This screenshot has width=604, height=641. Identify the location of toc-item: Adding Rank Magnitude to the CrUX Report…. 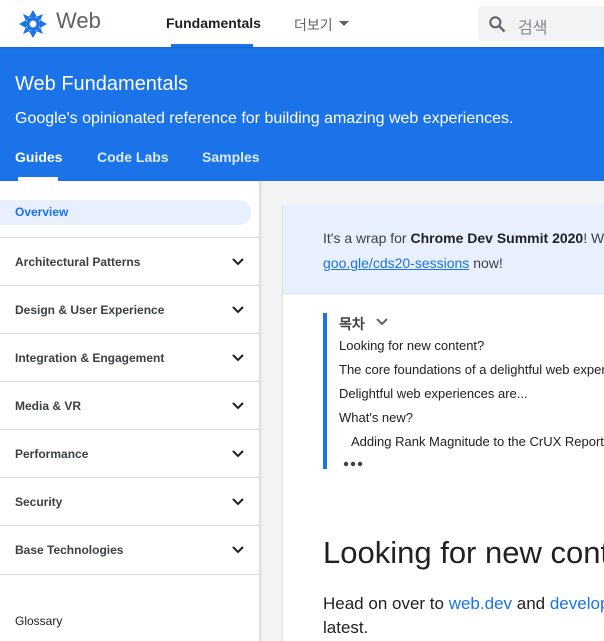
(477, 441).